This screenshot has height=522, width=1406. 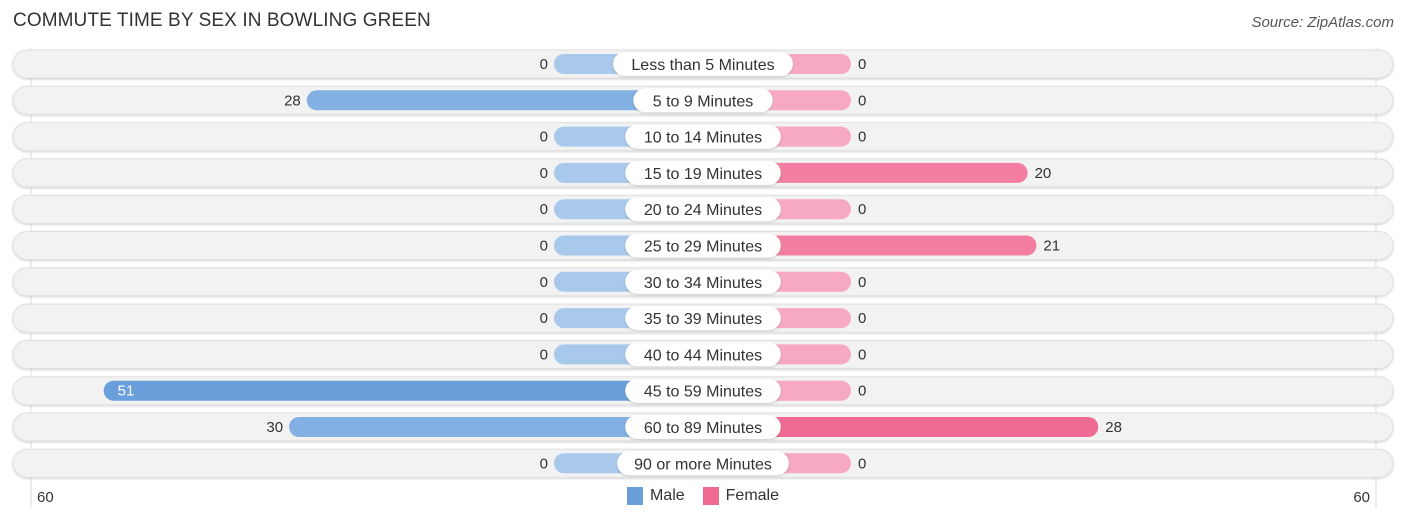 What do you see at coordinates (703, 174) in the screenshot?
I see `category-label: 15 to 19 Minutes` at bounding box center [703, 174].